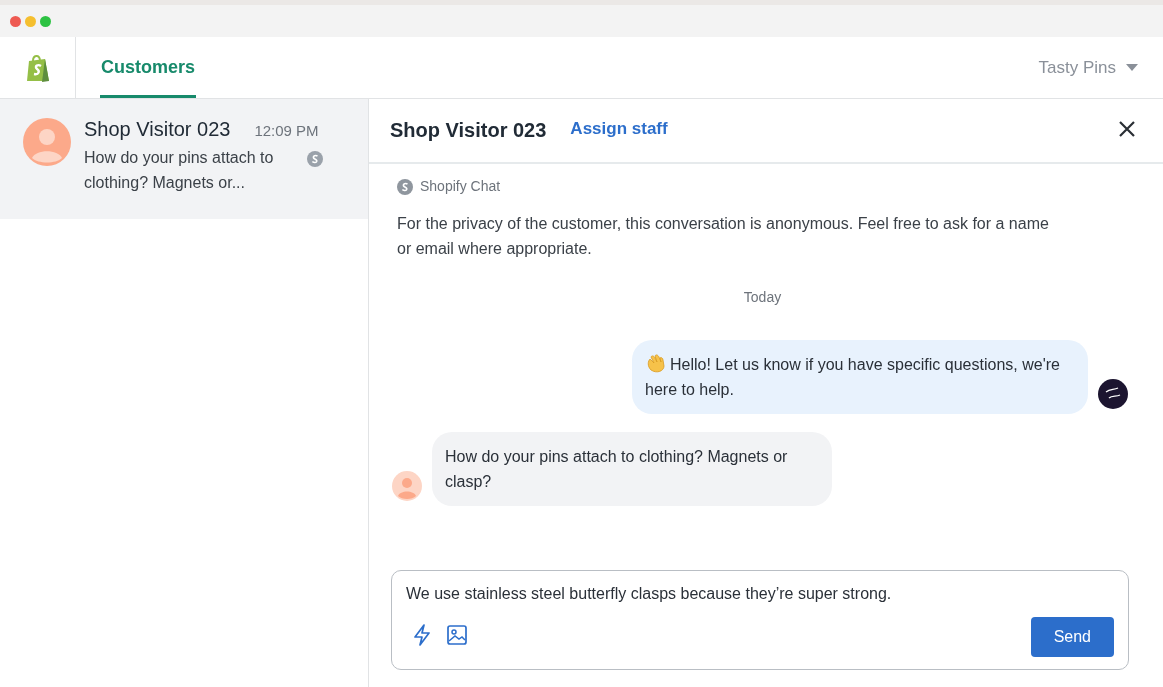  I want to click on s-badge-icon, so click(405, 188).